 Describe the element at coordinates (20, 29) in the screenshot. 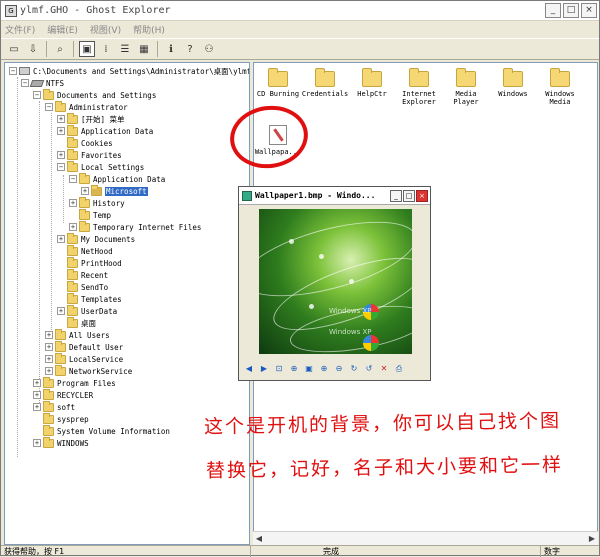

I see `menu-file: 文件(F)` at that location.